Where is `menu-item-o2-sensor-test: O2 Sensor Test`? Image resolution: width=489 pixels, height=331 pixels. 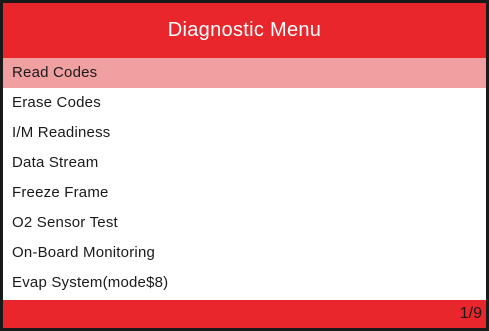
menu-item-o2-sensor-test: O2 Sensor Test is located at coordinates (244, 223).